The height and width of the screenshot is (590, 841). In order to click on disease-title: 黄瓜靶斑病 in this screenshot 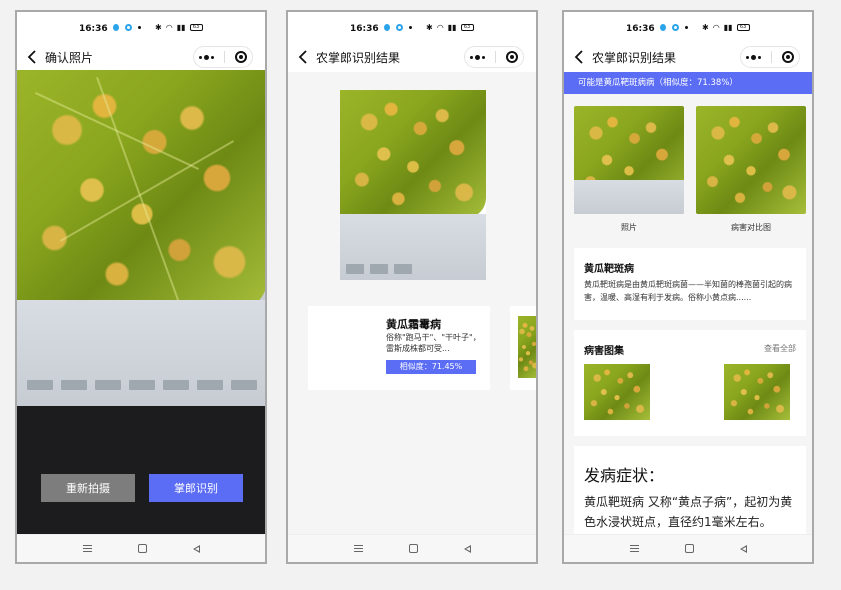, I will do `click(609, 269)`.